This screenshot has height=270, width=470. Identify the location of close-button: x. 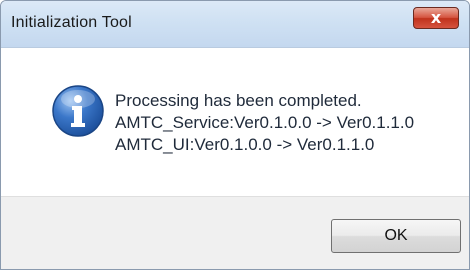
(436, 18).